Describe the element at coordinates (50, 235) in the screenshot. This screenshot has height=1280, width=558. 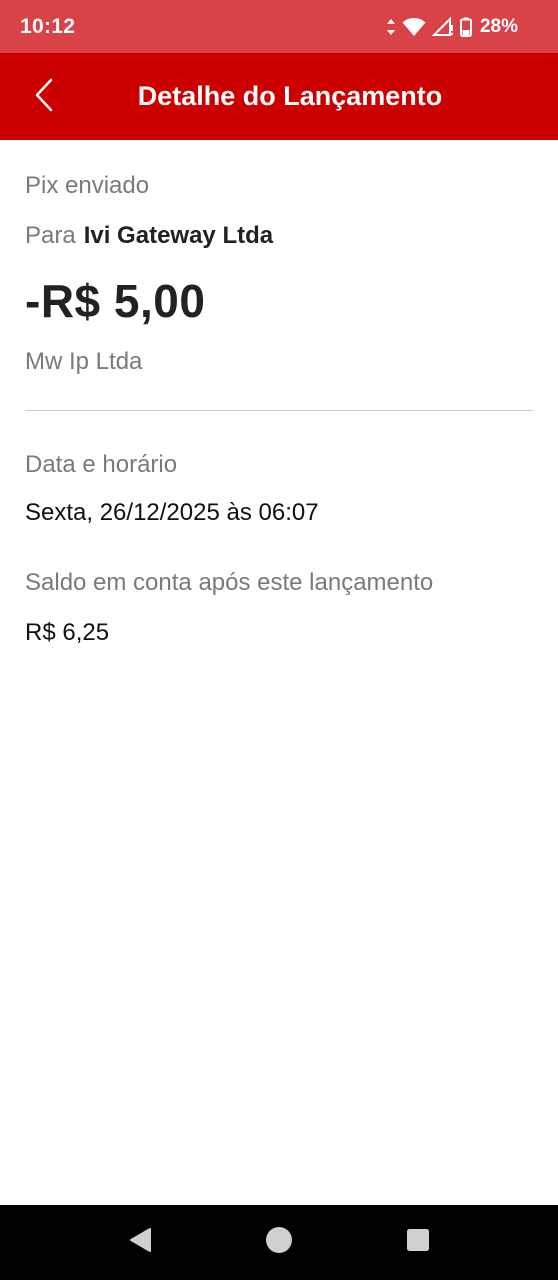
I see `recipient-label: Para` at that location.